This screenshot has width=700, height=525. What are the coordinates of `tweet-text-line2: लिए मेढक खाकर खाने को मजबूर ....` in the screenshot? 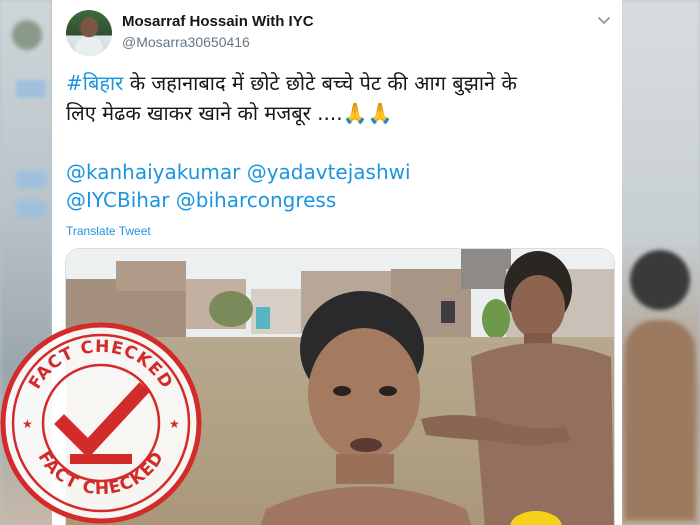 It's located at (204, 113).